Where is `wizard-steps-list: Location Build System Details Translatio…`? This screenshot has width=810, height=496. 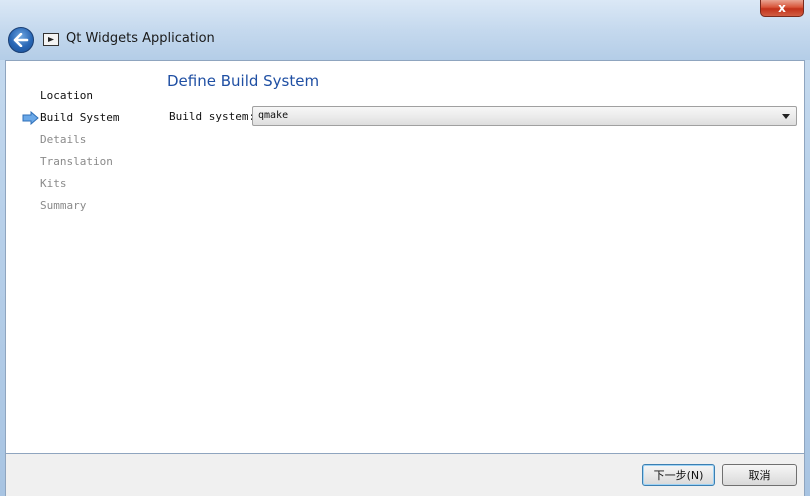
wizard-steps-list: Location Build System Details Translatio… is located at coordinates (79, 156).